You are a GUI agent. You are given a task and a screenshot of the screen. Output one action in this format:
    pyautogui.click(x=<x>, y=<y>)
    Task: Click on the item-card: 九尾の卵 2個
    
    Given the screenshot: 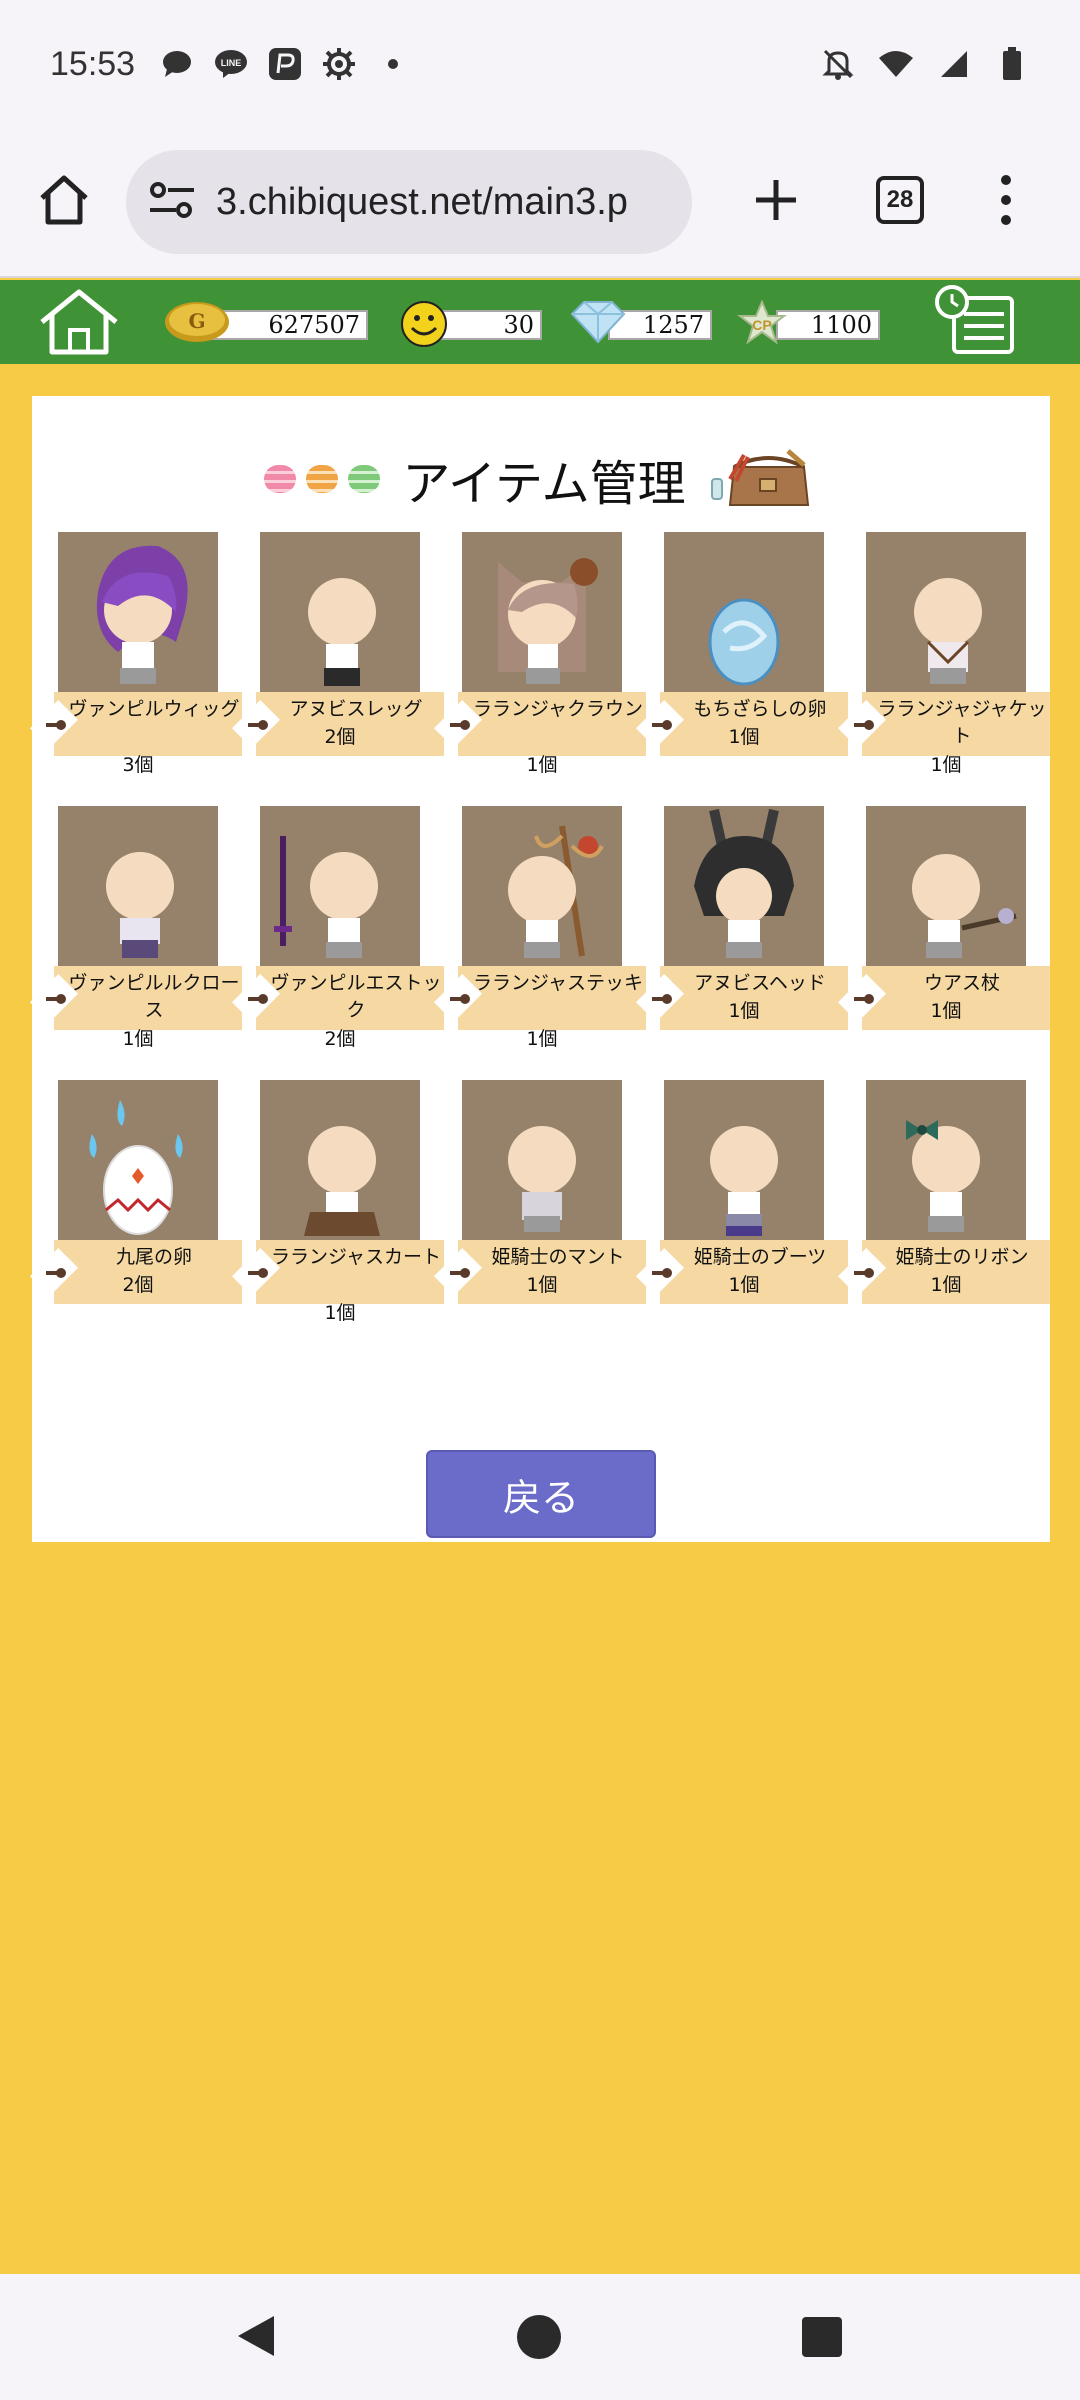 What is the action you would take?
    pyautogui.click(x=135, y=1210)
    